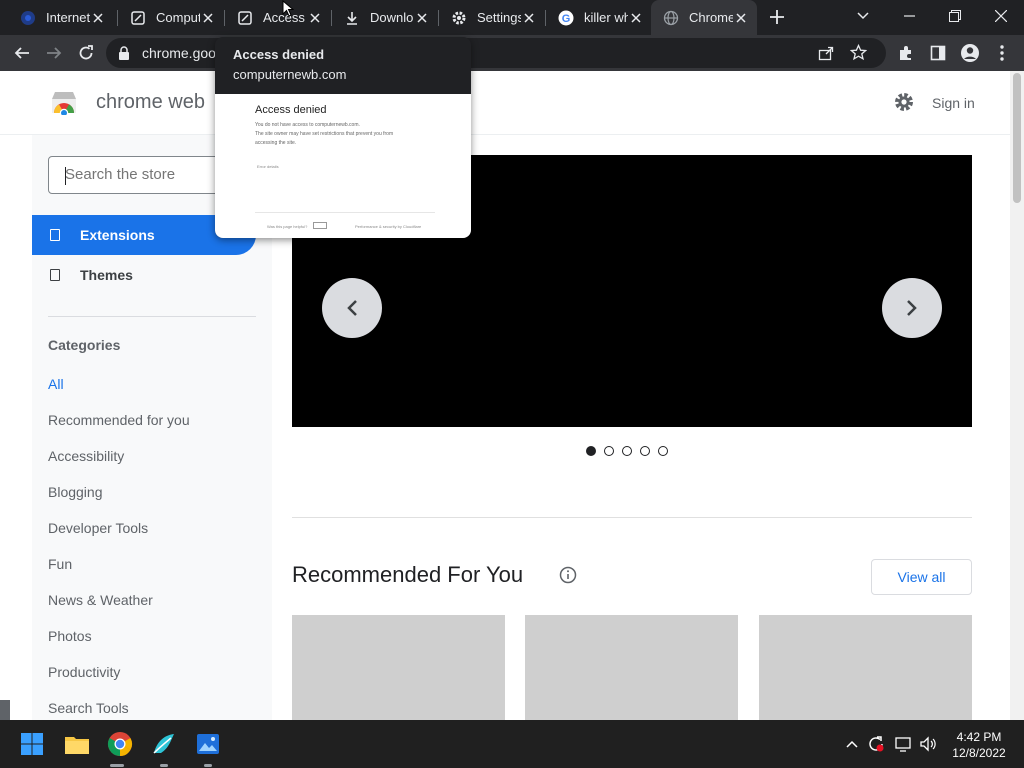  I want to click on store-header: chrome web Sign in, so click(505, 103).